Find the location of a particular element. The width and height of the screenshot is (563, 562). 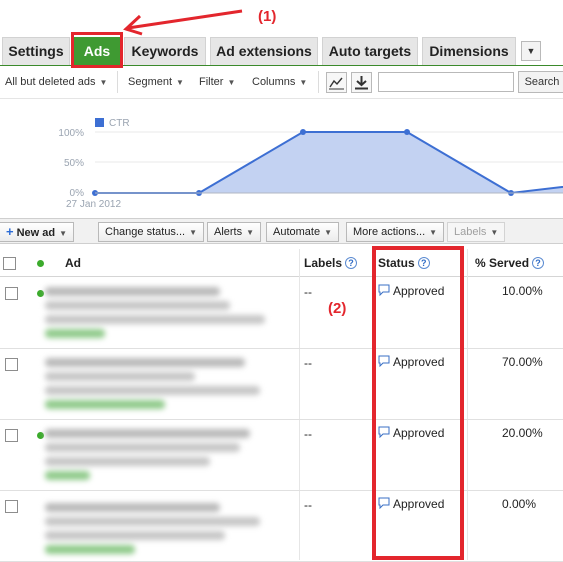

y-tick-label: 100% is located at coordinates (71, 133).